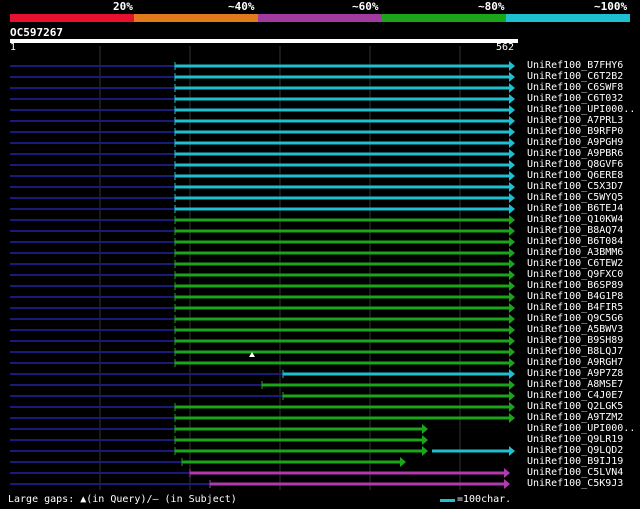 The height and width of the screenshot is (509, 640). What do you see at coordinates (575, 142) in the screenshot?
I see `hit-label: UniRef100_A9PGH9` at bounding box center [575, 142].